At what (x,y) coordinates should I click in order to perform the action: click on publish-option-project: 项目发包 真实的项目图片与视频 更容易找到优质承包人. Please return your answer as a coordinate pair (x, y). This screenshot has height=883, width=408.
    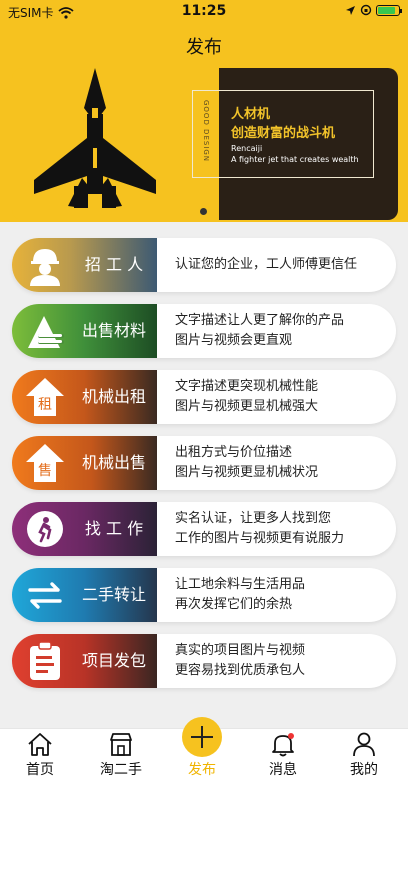
    Looking at the image, I should click on (204, 661).